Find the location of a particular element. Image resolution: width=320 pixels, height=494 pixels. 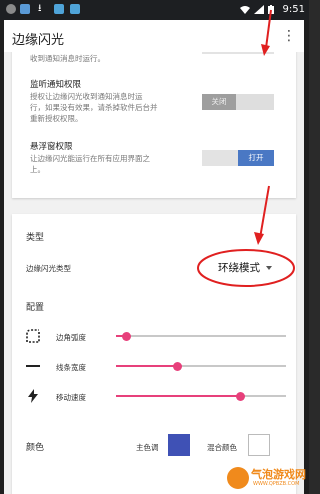

notification-permission-toggle: 关闭 is located at coordinates (238, 102).